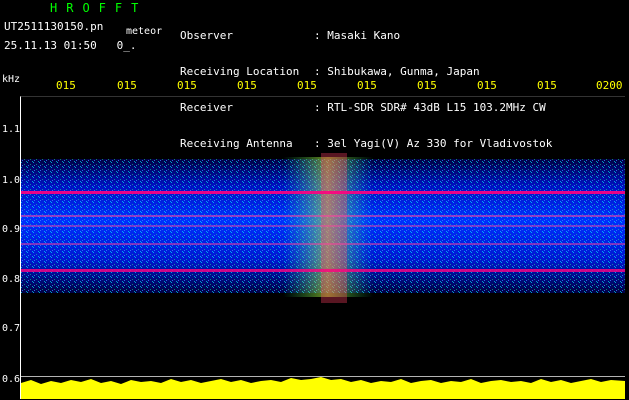 Image resolution: width=629 pixels, height=400 pixels. Describe the element at coordinates (11, 328) in the screenshot. I see `y-tick-label: 0.7` at that location.